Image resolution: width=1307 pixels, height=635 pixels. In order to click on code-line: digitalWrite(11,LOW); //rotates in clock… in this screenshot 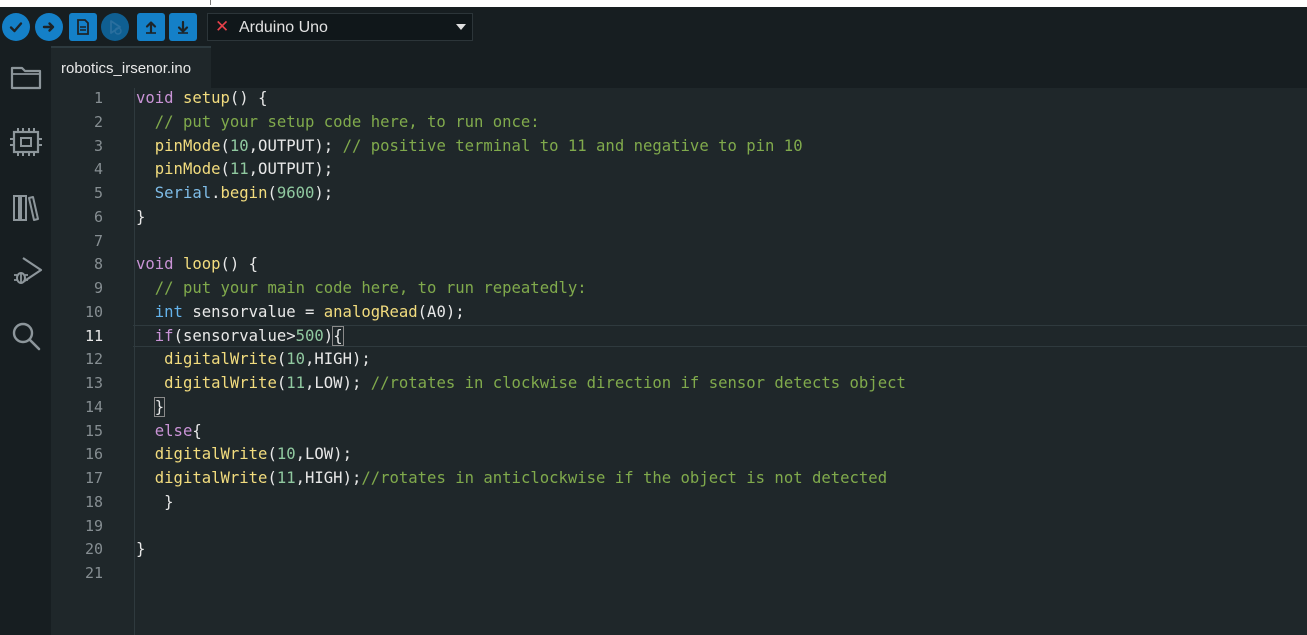, I will do `click(521, 383)`.